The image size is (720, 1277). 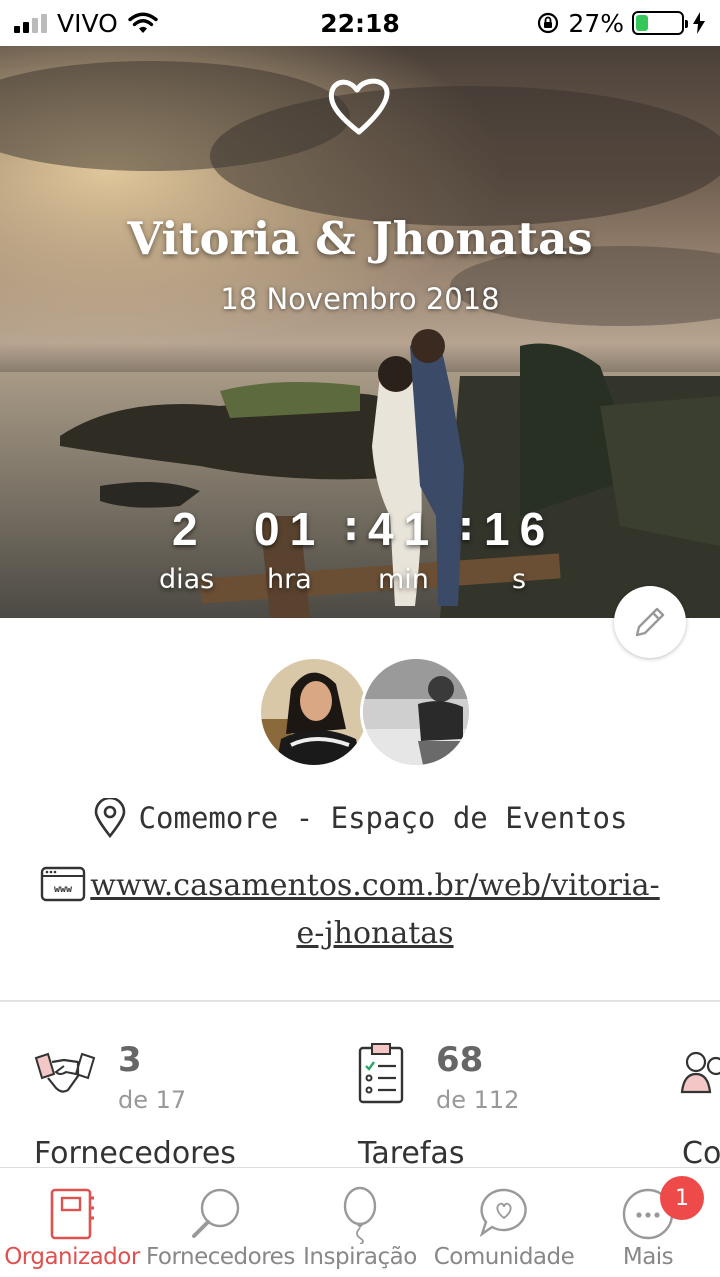 I want to click on status-left: VIVO, so click(x=86, y=23).